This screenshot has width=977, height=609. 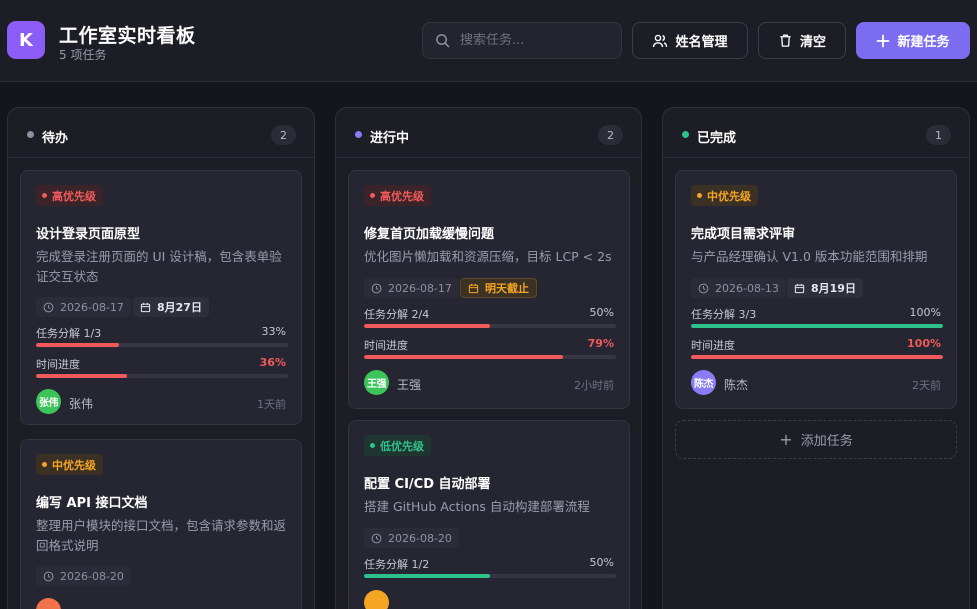 What do you see at coordinates (883, 40) in the screenshot?
I see `plus-icon` at bounding box center [883, 40].